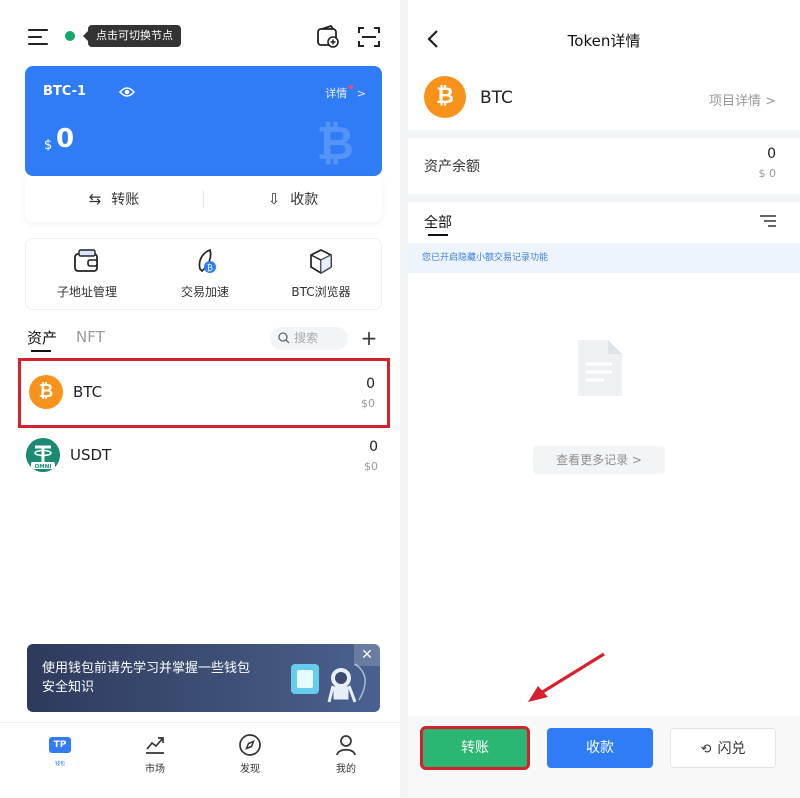  I want to click on nav-market: 市场, so click(155, 754).